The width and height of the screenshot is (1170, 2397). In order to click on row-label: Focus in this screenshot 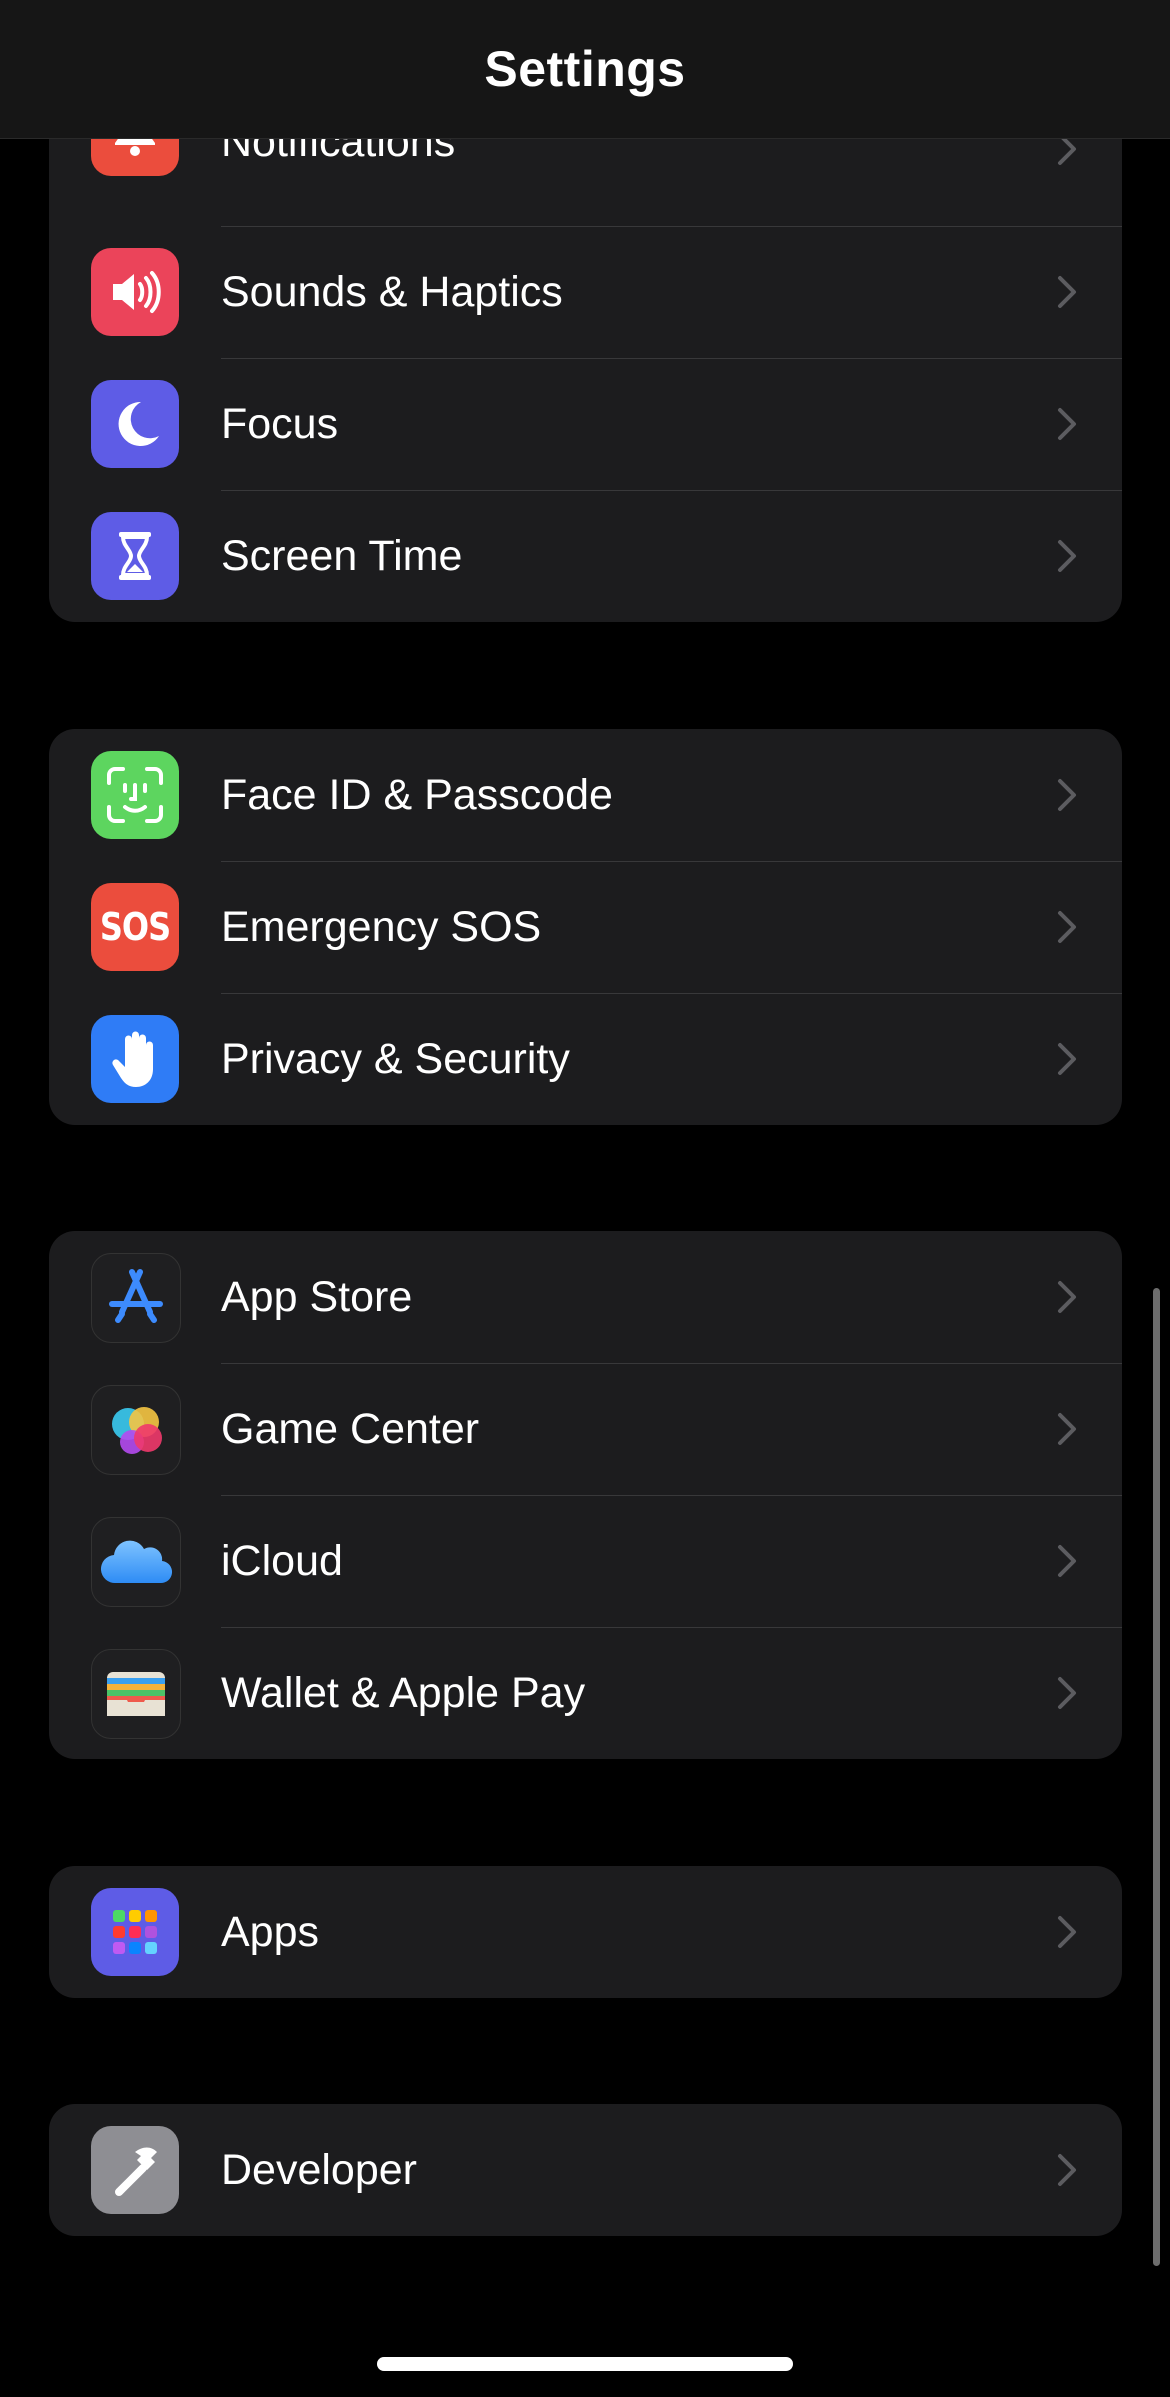, I will do `click(280, 423)`.